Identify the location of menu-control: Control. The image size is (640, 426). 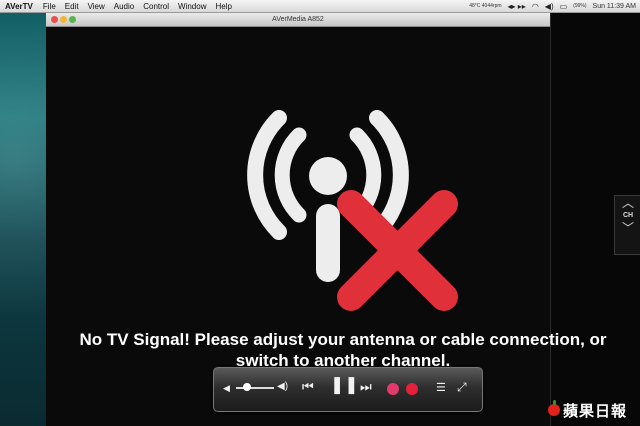
(156, 6).